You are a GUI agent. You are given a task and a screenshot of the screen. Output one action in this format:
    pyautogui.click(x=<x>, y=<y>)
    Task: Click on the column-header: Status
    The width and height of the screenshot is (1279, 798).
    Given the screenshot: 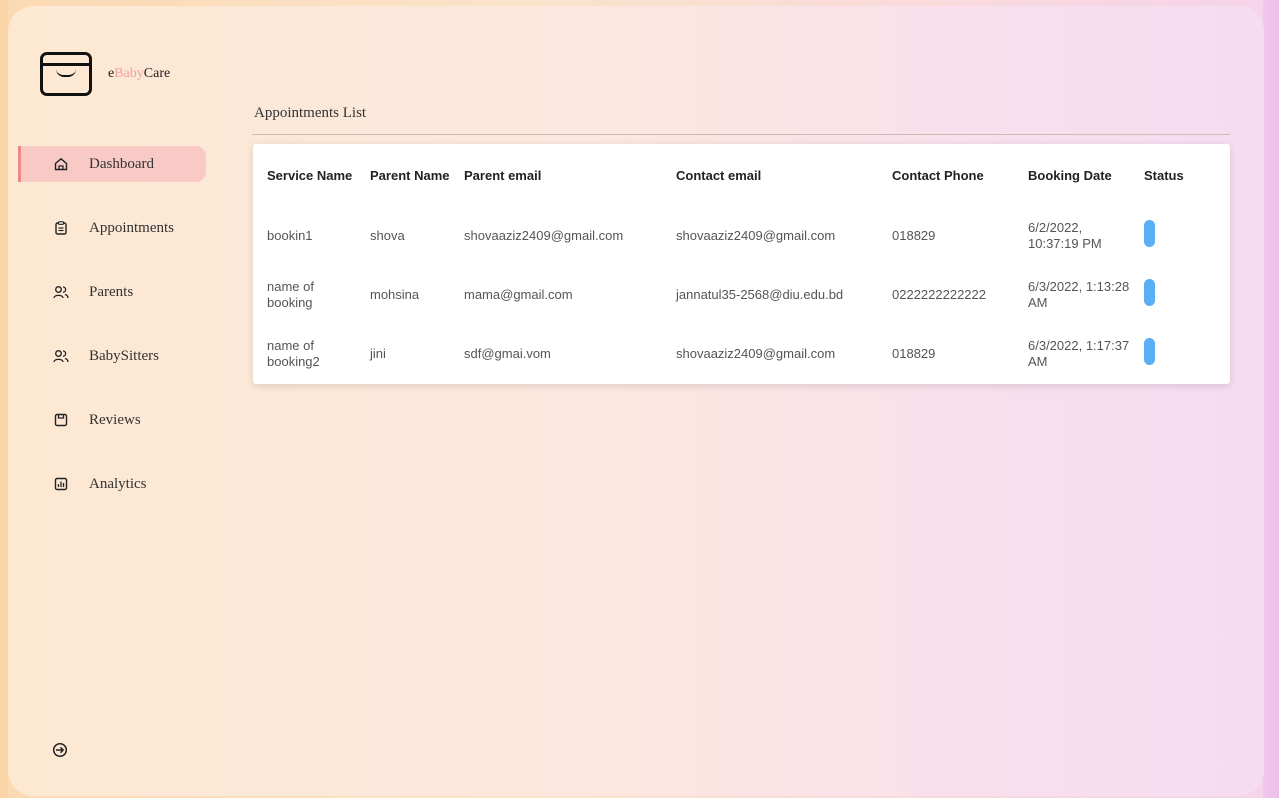 What is the action you would take?
    pyautogui.click(x=1164, y=175)
    